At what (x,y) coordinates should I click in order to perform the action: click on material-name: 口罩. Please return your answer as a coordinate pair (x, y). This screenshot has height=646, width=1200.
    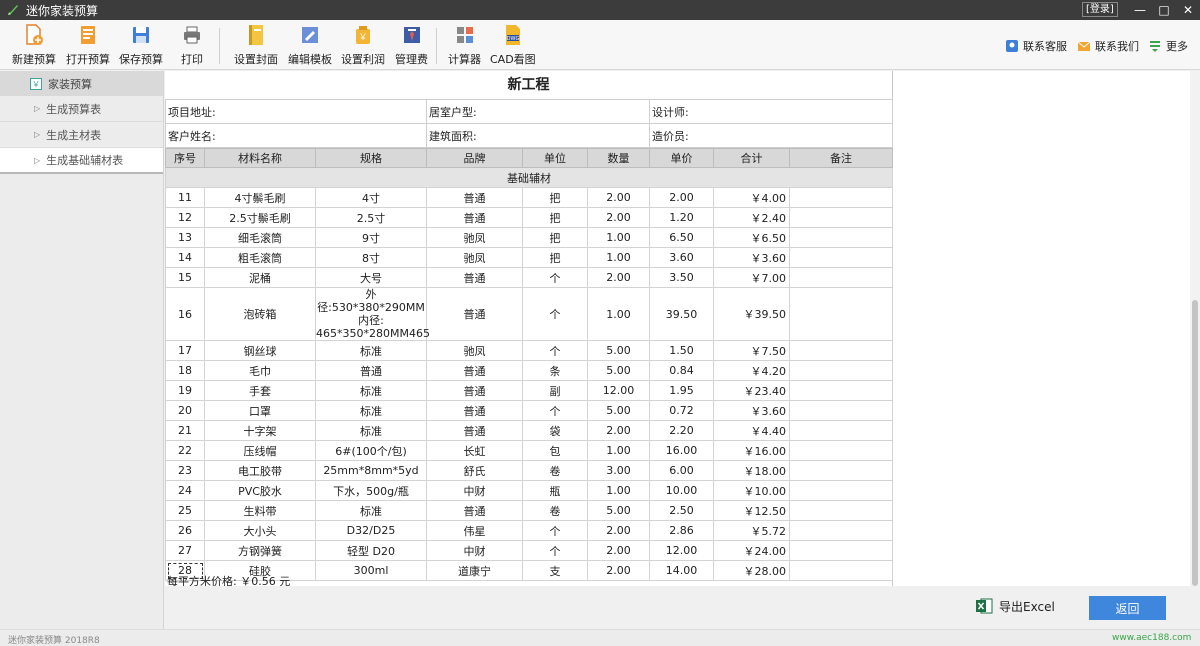
    Looking at the image, I should click on (260, 410).